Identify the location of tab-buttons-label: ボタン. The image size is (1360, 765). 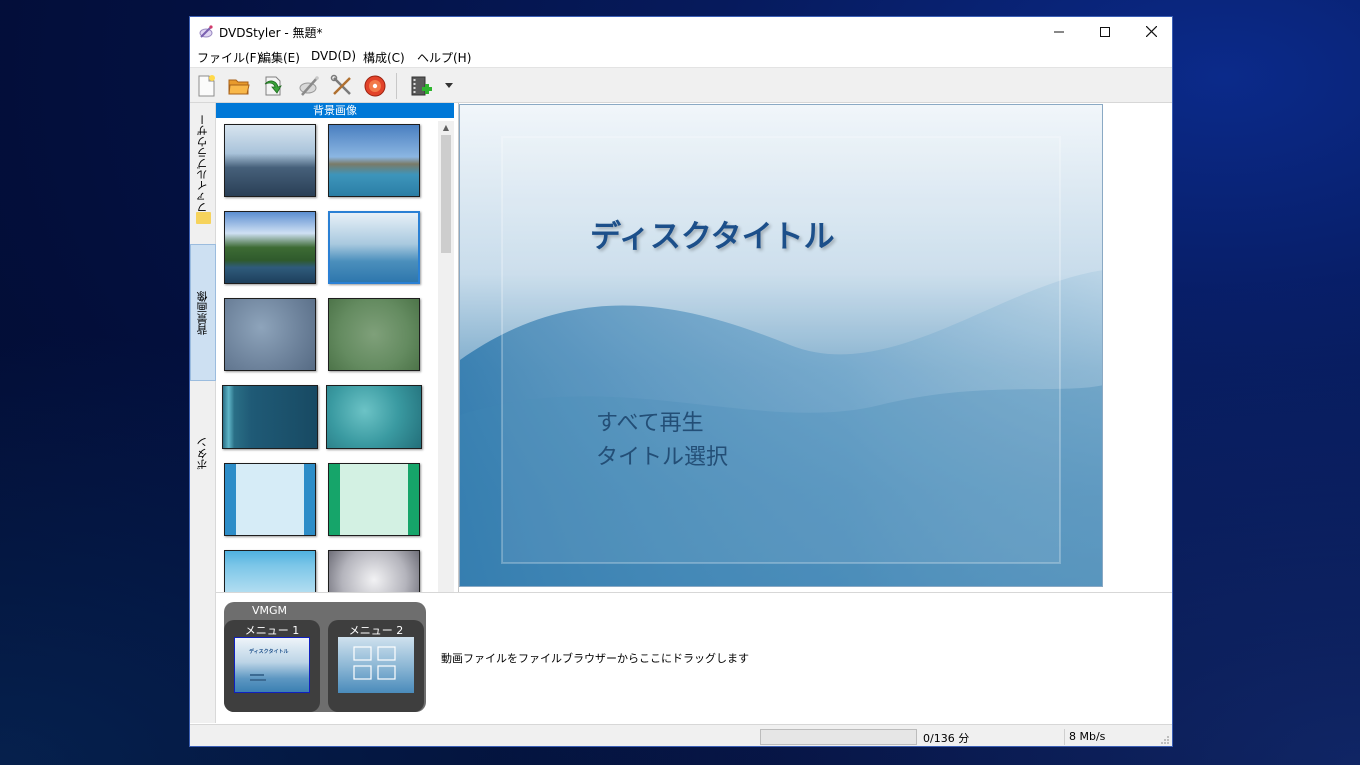
(202, 453).